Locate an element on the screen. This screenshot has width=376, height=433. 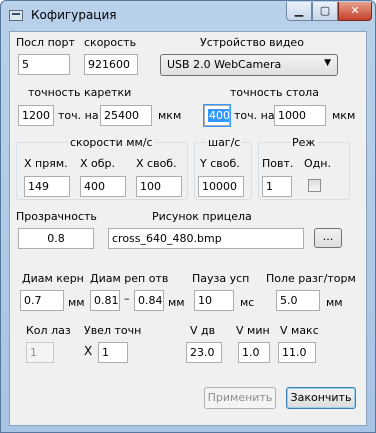
single-checkbox is located at coordinates (314, 185).